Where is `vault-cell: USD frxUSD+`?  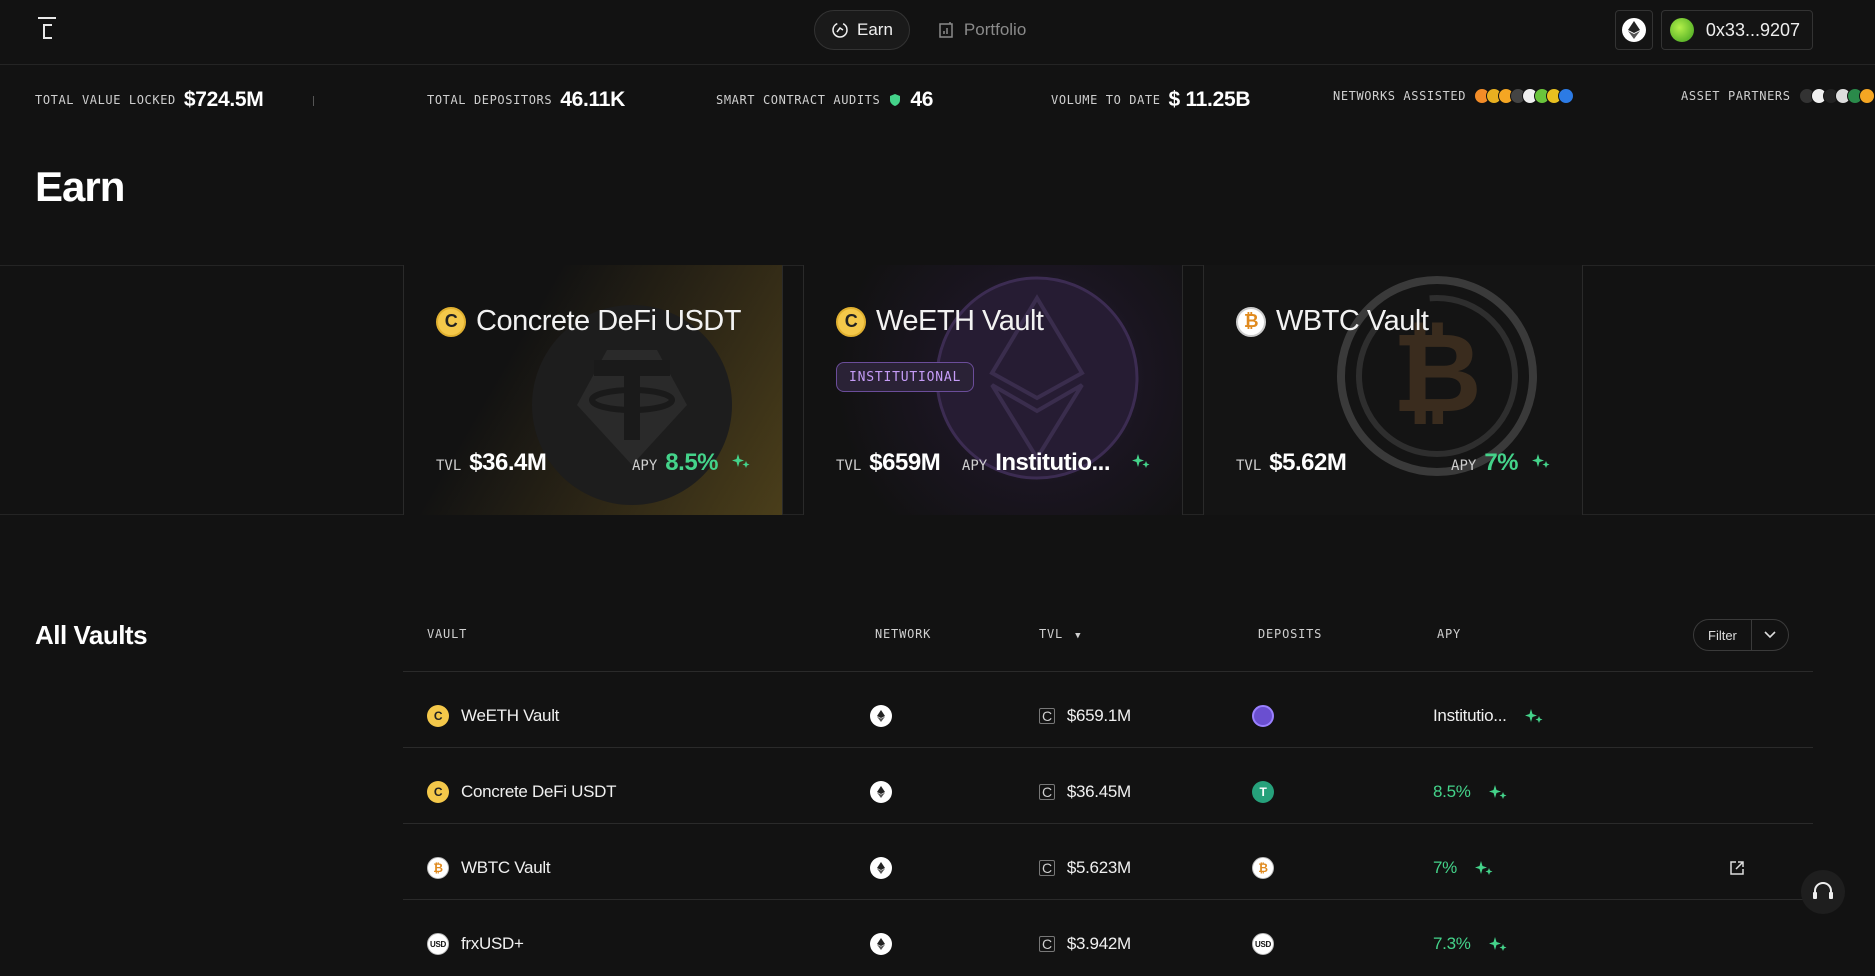 vault-cell: USD frxUSD+ is located at coordinates (475, 944).